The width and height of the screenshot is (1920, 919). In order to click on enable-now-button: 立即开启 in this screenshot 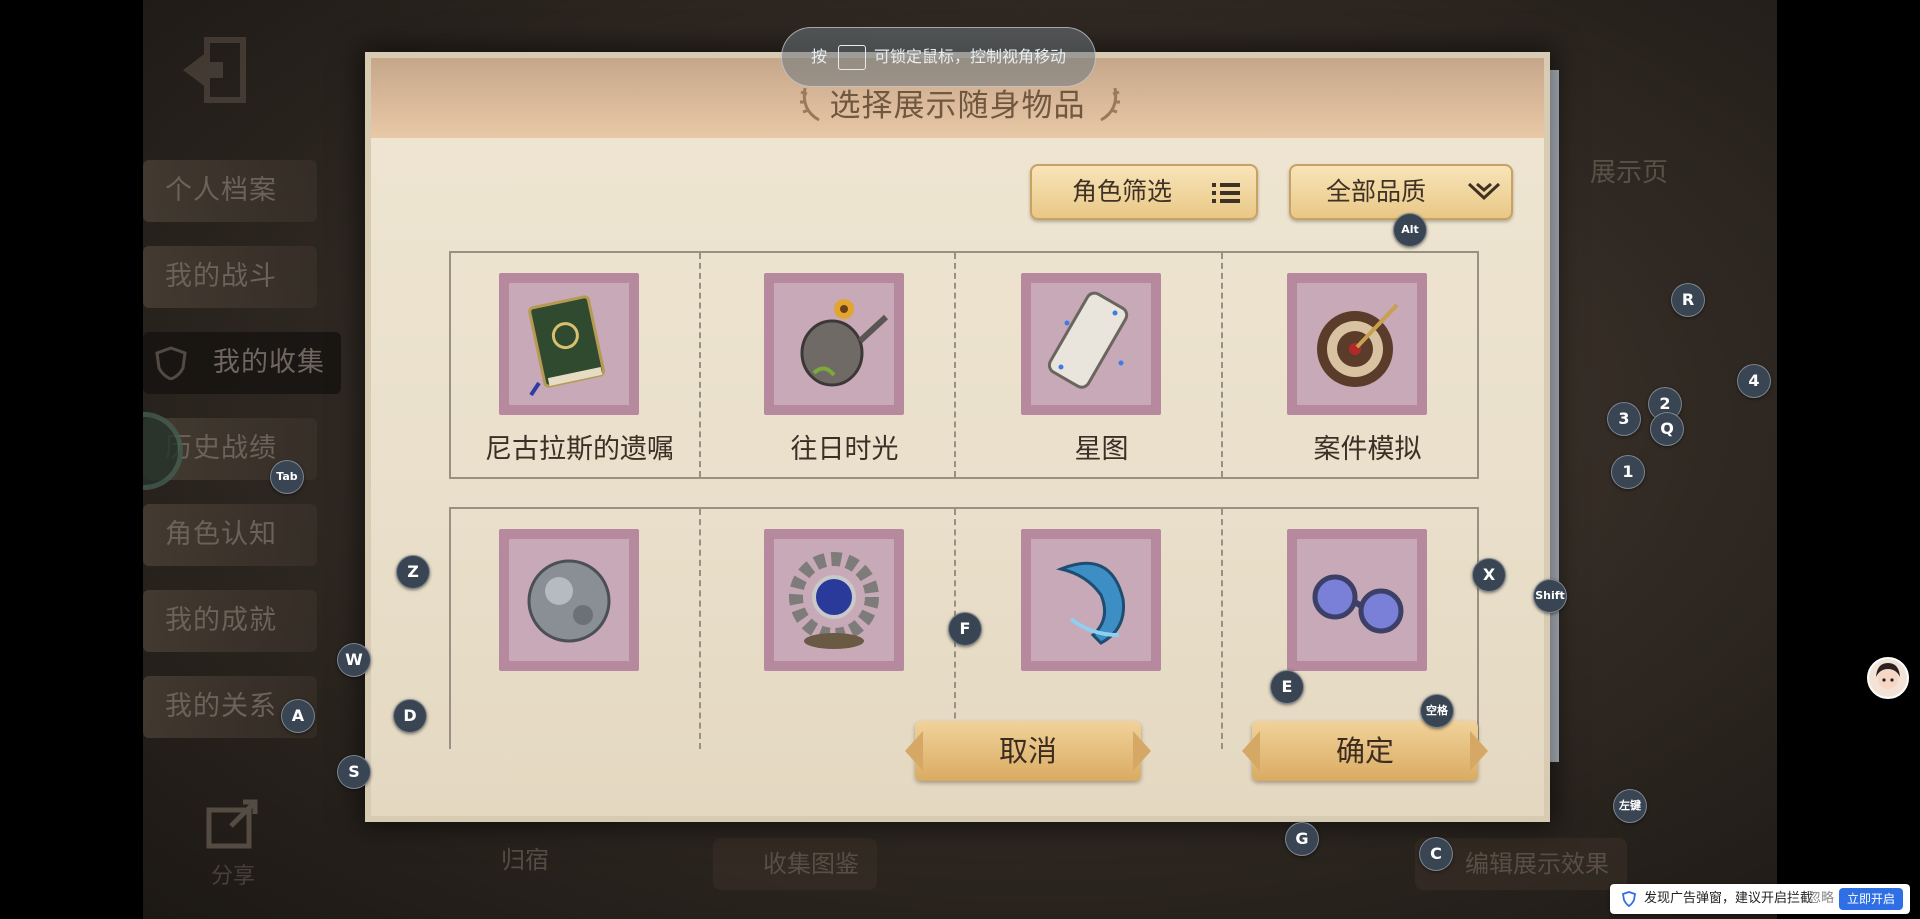, I will do `click(1871, 899)`.